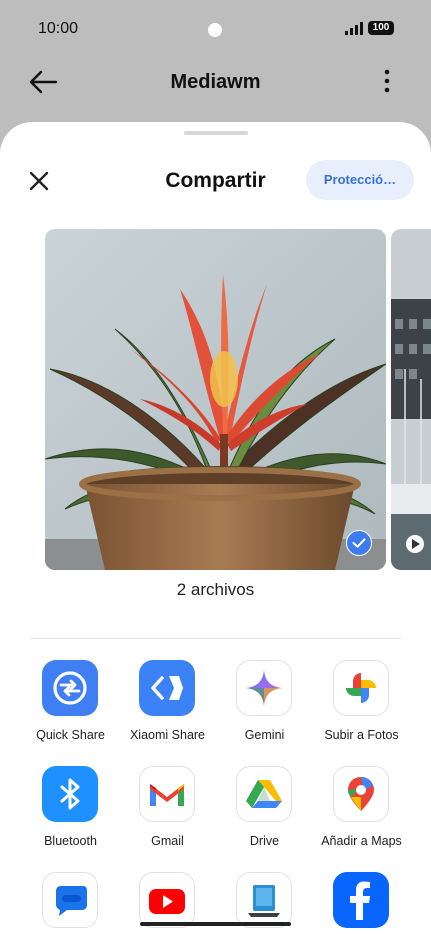 This screenshot has width=431, height=934. Describe the element at coordinates (167, 900) in the screenshot. I see `youtube-icon` at that location.